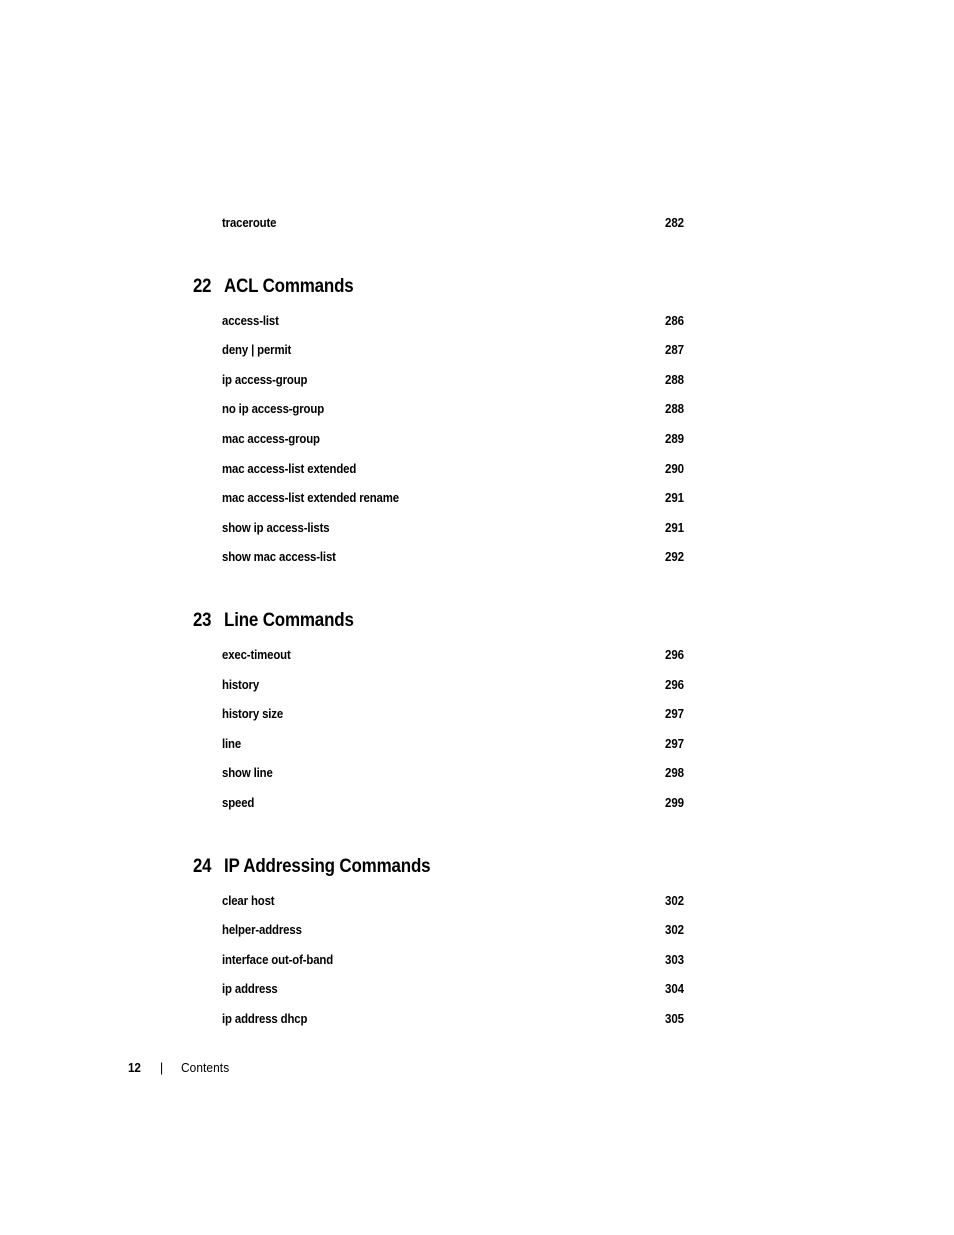 The width and height of the screenshot is (954, 1235). Describe the element at coordinates (279, 557) in the screenshot. I see `toc-entry-label: show mac access-list` at that location.